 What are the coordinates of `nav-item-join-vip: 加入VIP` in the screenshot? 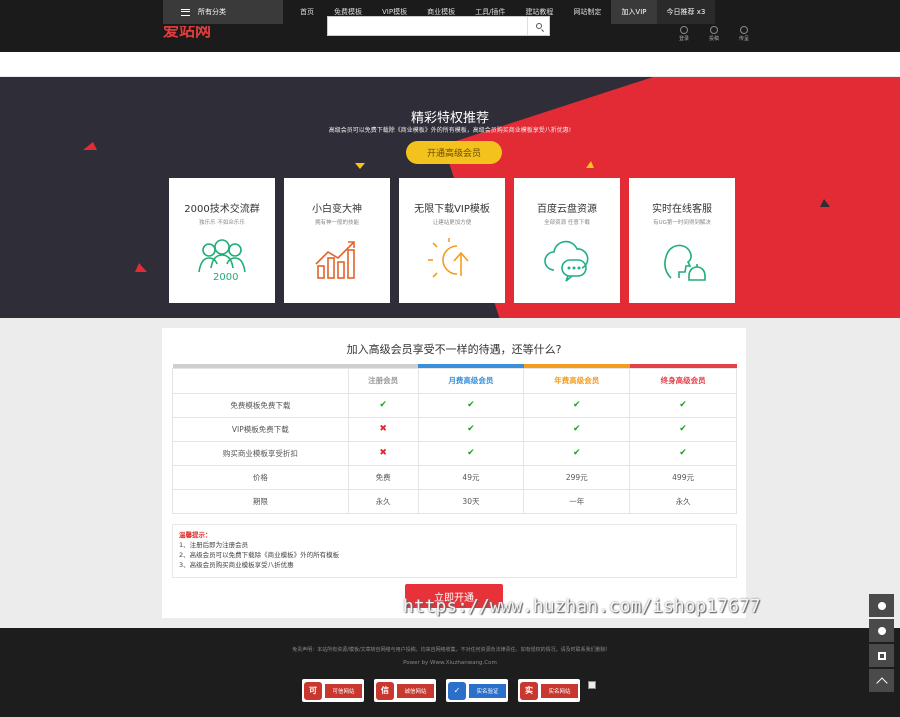 It's located at (634, 12).